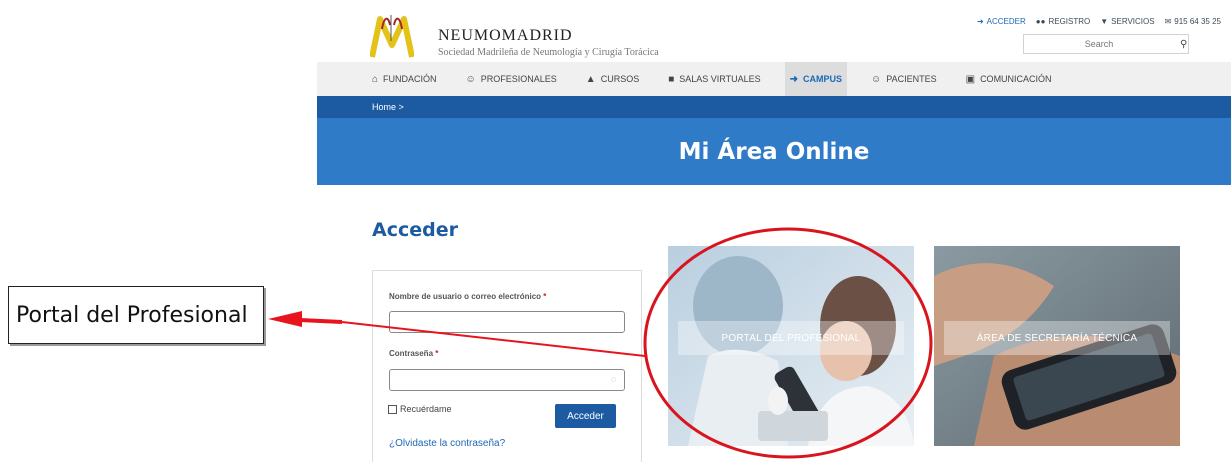 This screenshot has height=462, width=1231. Describe the element at coordinates (1133, 21) in the screenshot. I see `top-link-label: SERVICIOS` at that location.